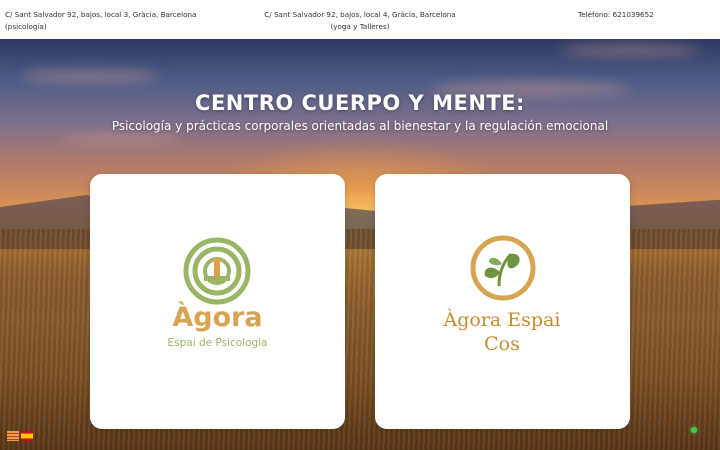  Describe the element at coordinates (20, 437) in the screenshot. I see `language-switcher` at that location.